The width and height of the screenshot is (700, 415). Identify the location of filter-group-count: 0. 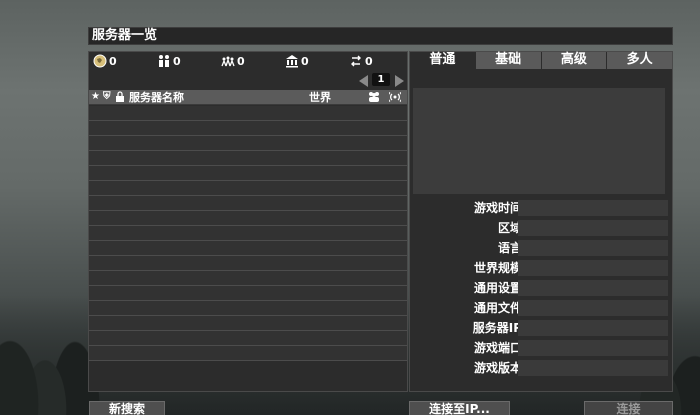
(241, 61).